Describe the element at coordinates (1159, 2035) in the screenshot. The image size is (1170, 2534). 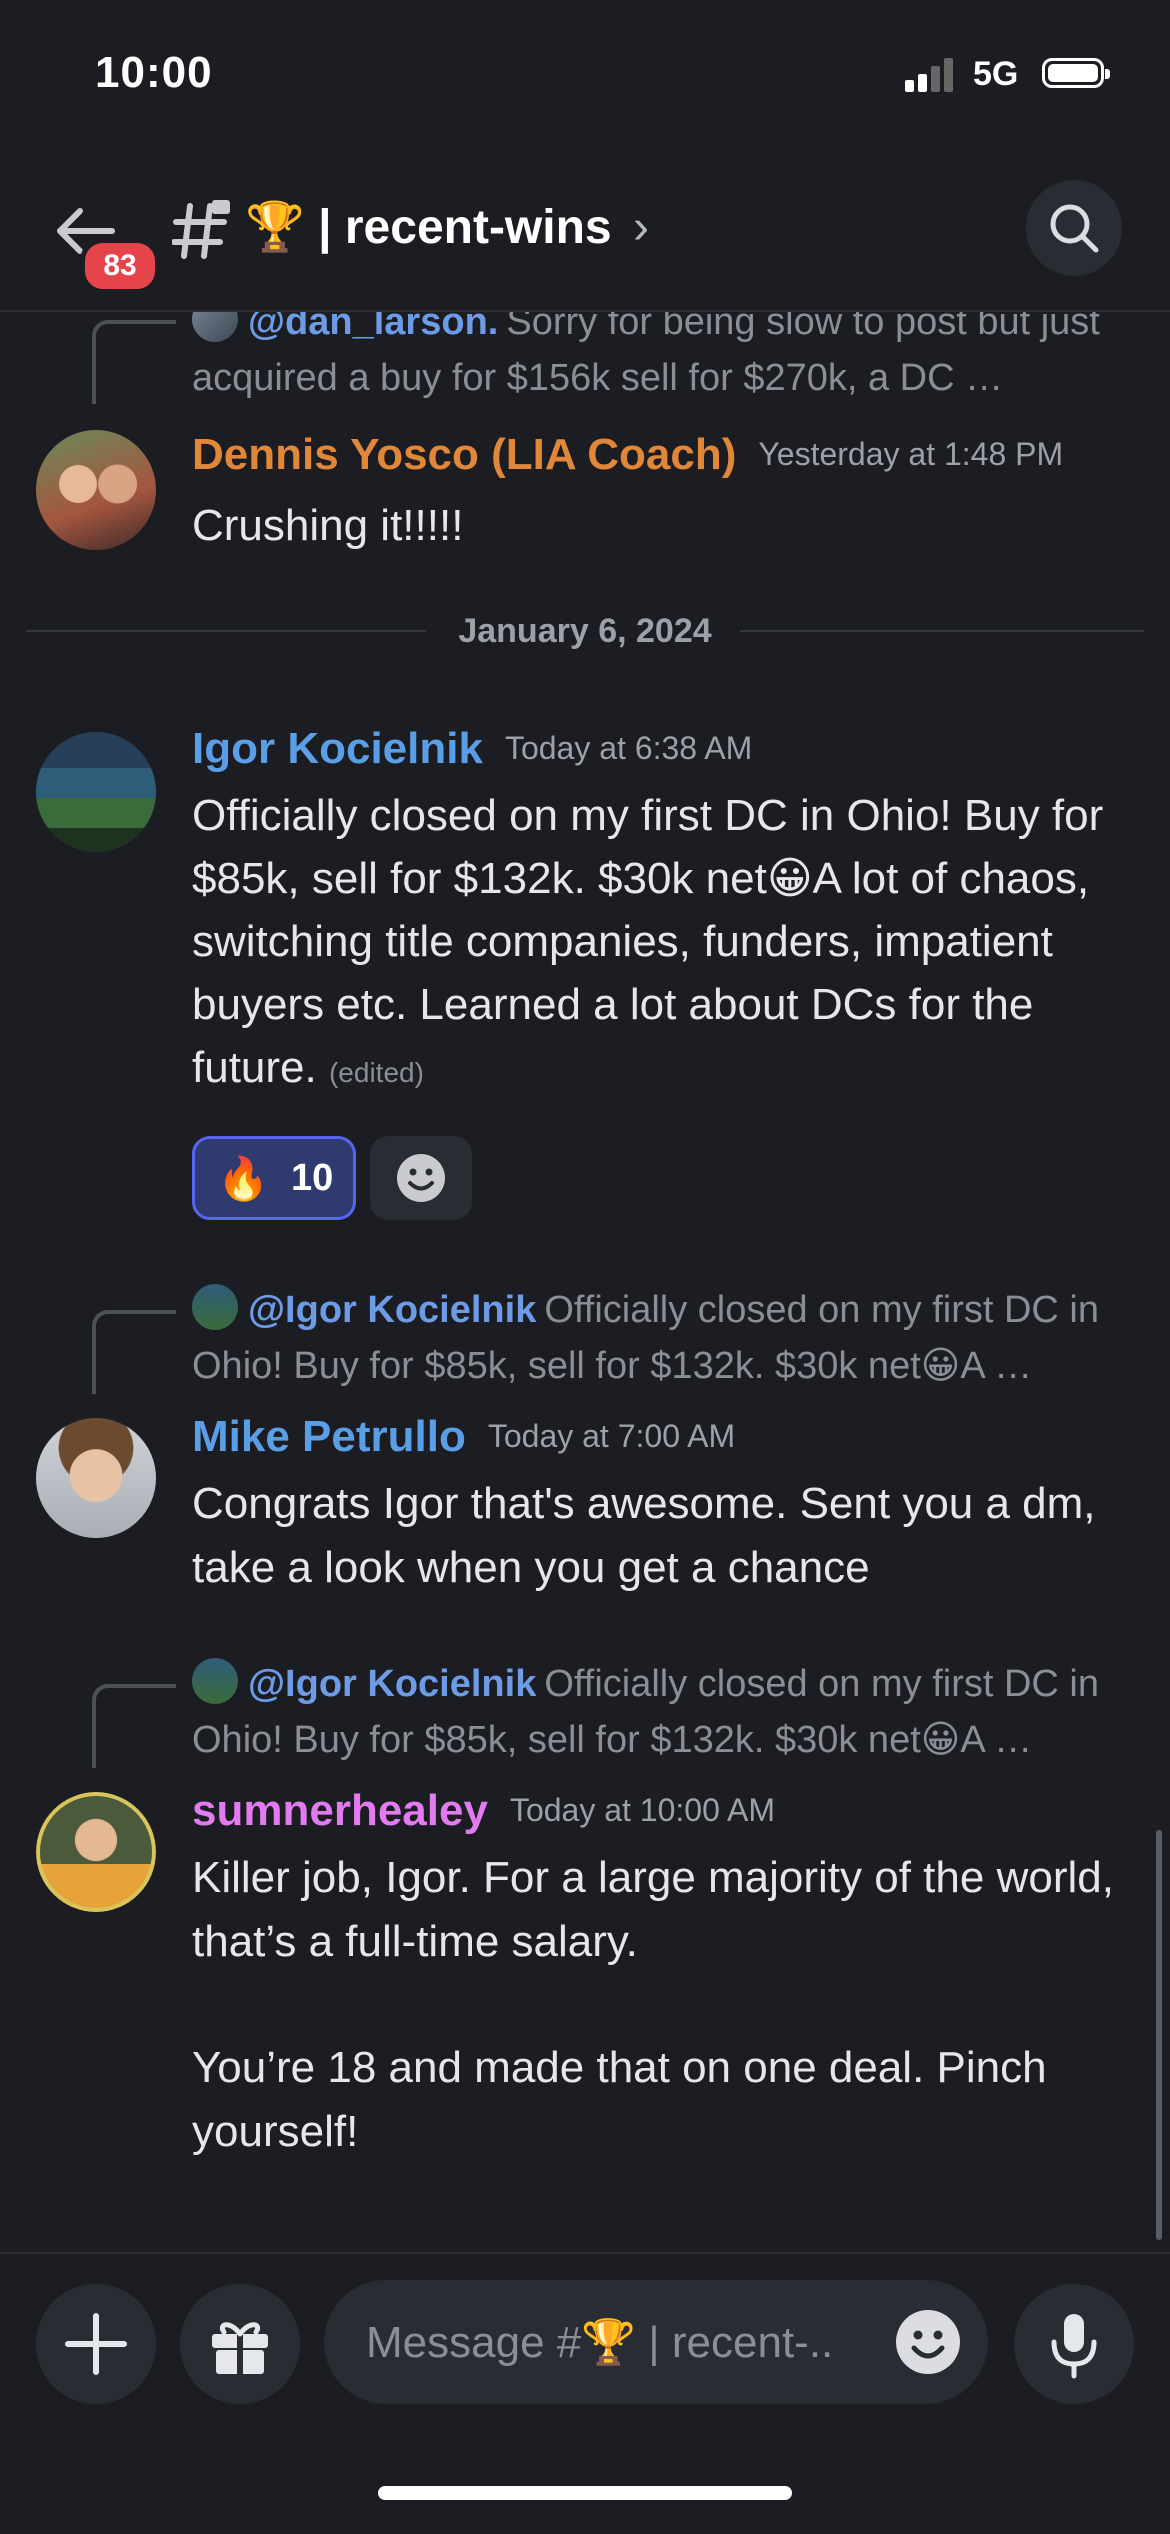
I see `scrollbar` at that location.